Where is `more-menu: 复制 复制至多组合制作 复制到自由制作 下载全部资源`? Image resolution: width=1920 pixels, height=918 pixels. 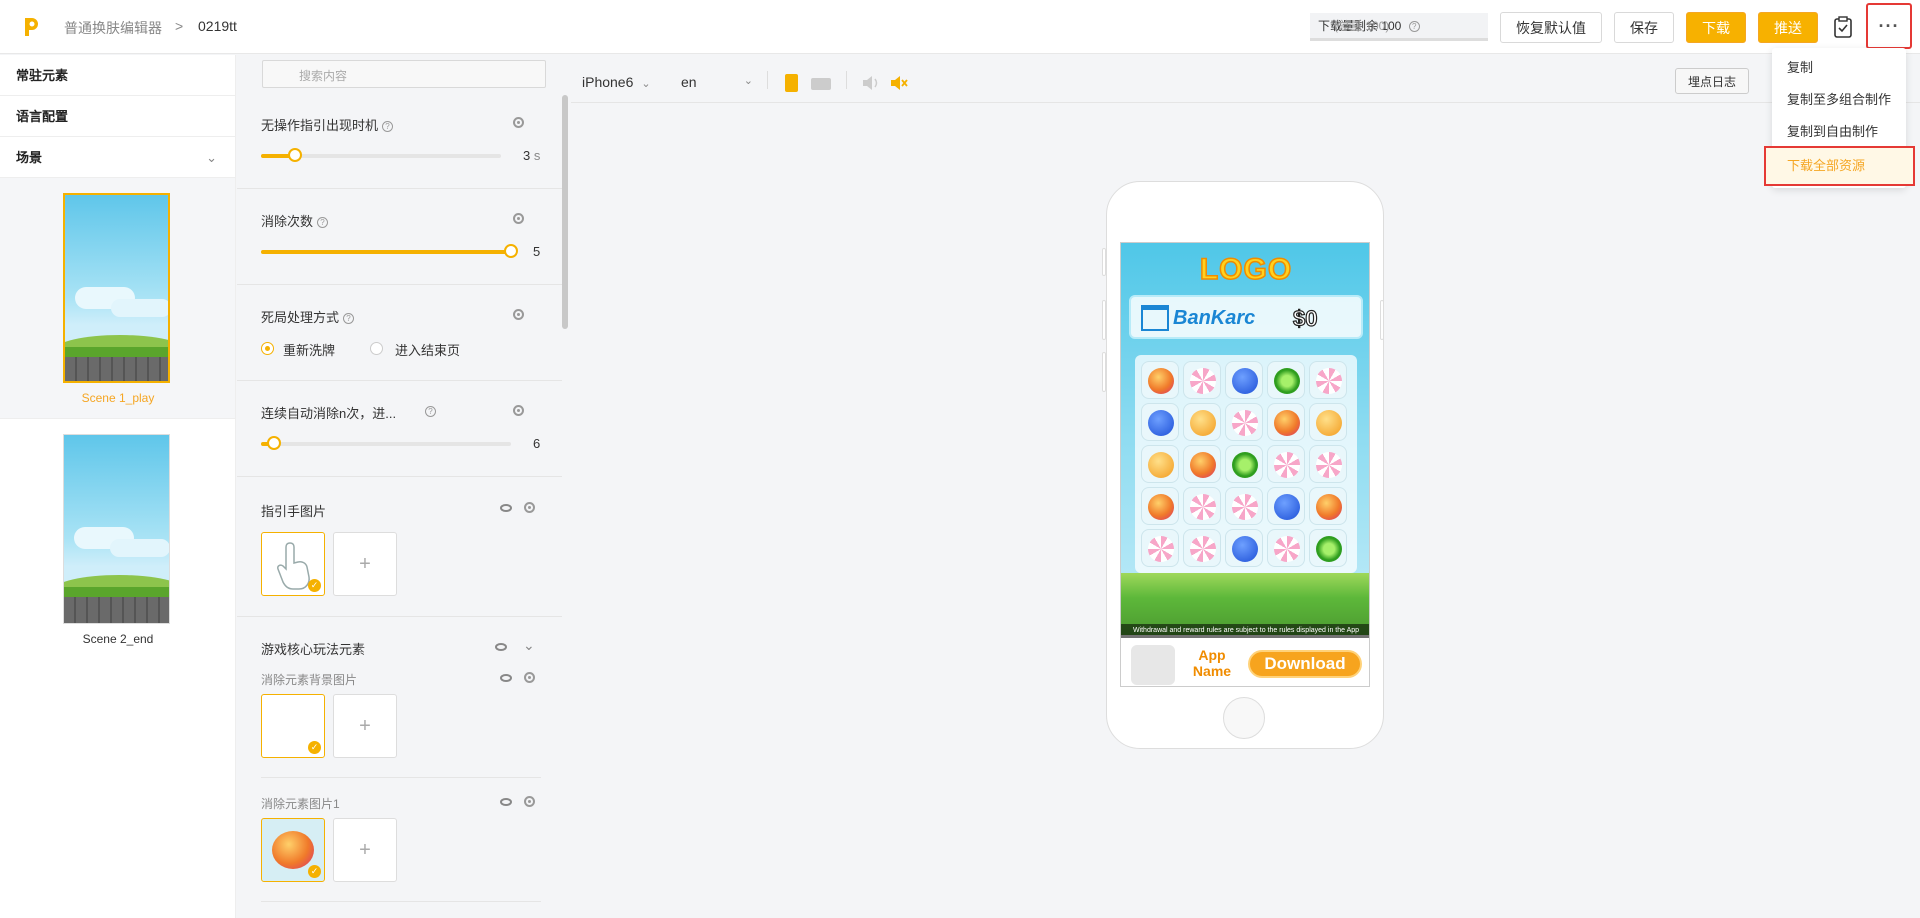 more-menu: 复制 复制至多组合制作 复制到自由制作 下载全部资源 is located at coordinates (1839, 118).